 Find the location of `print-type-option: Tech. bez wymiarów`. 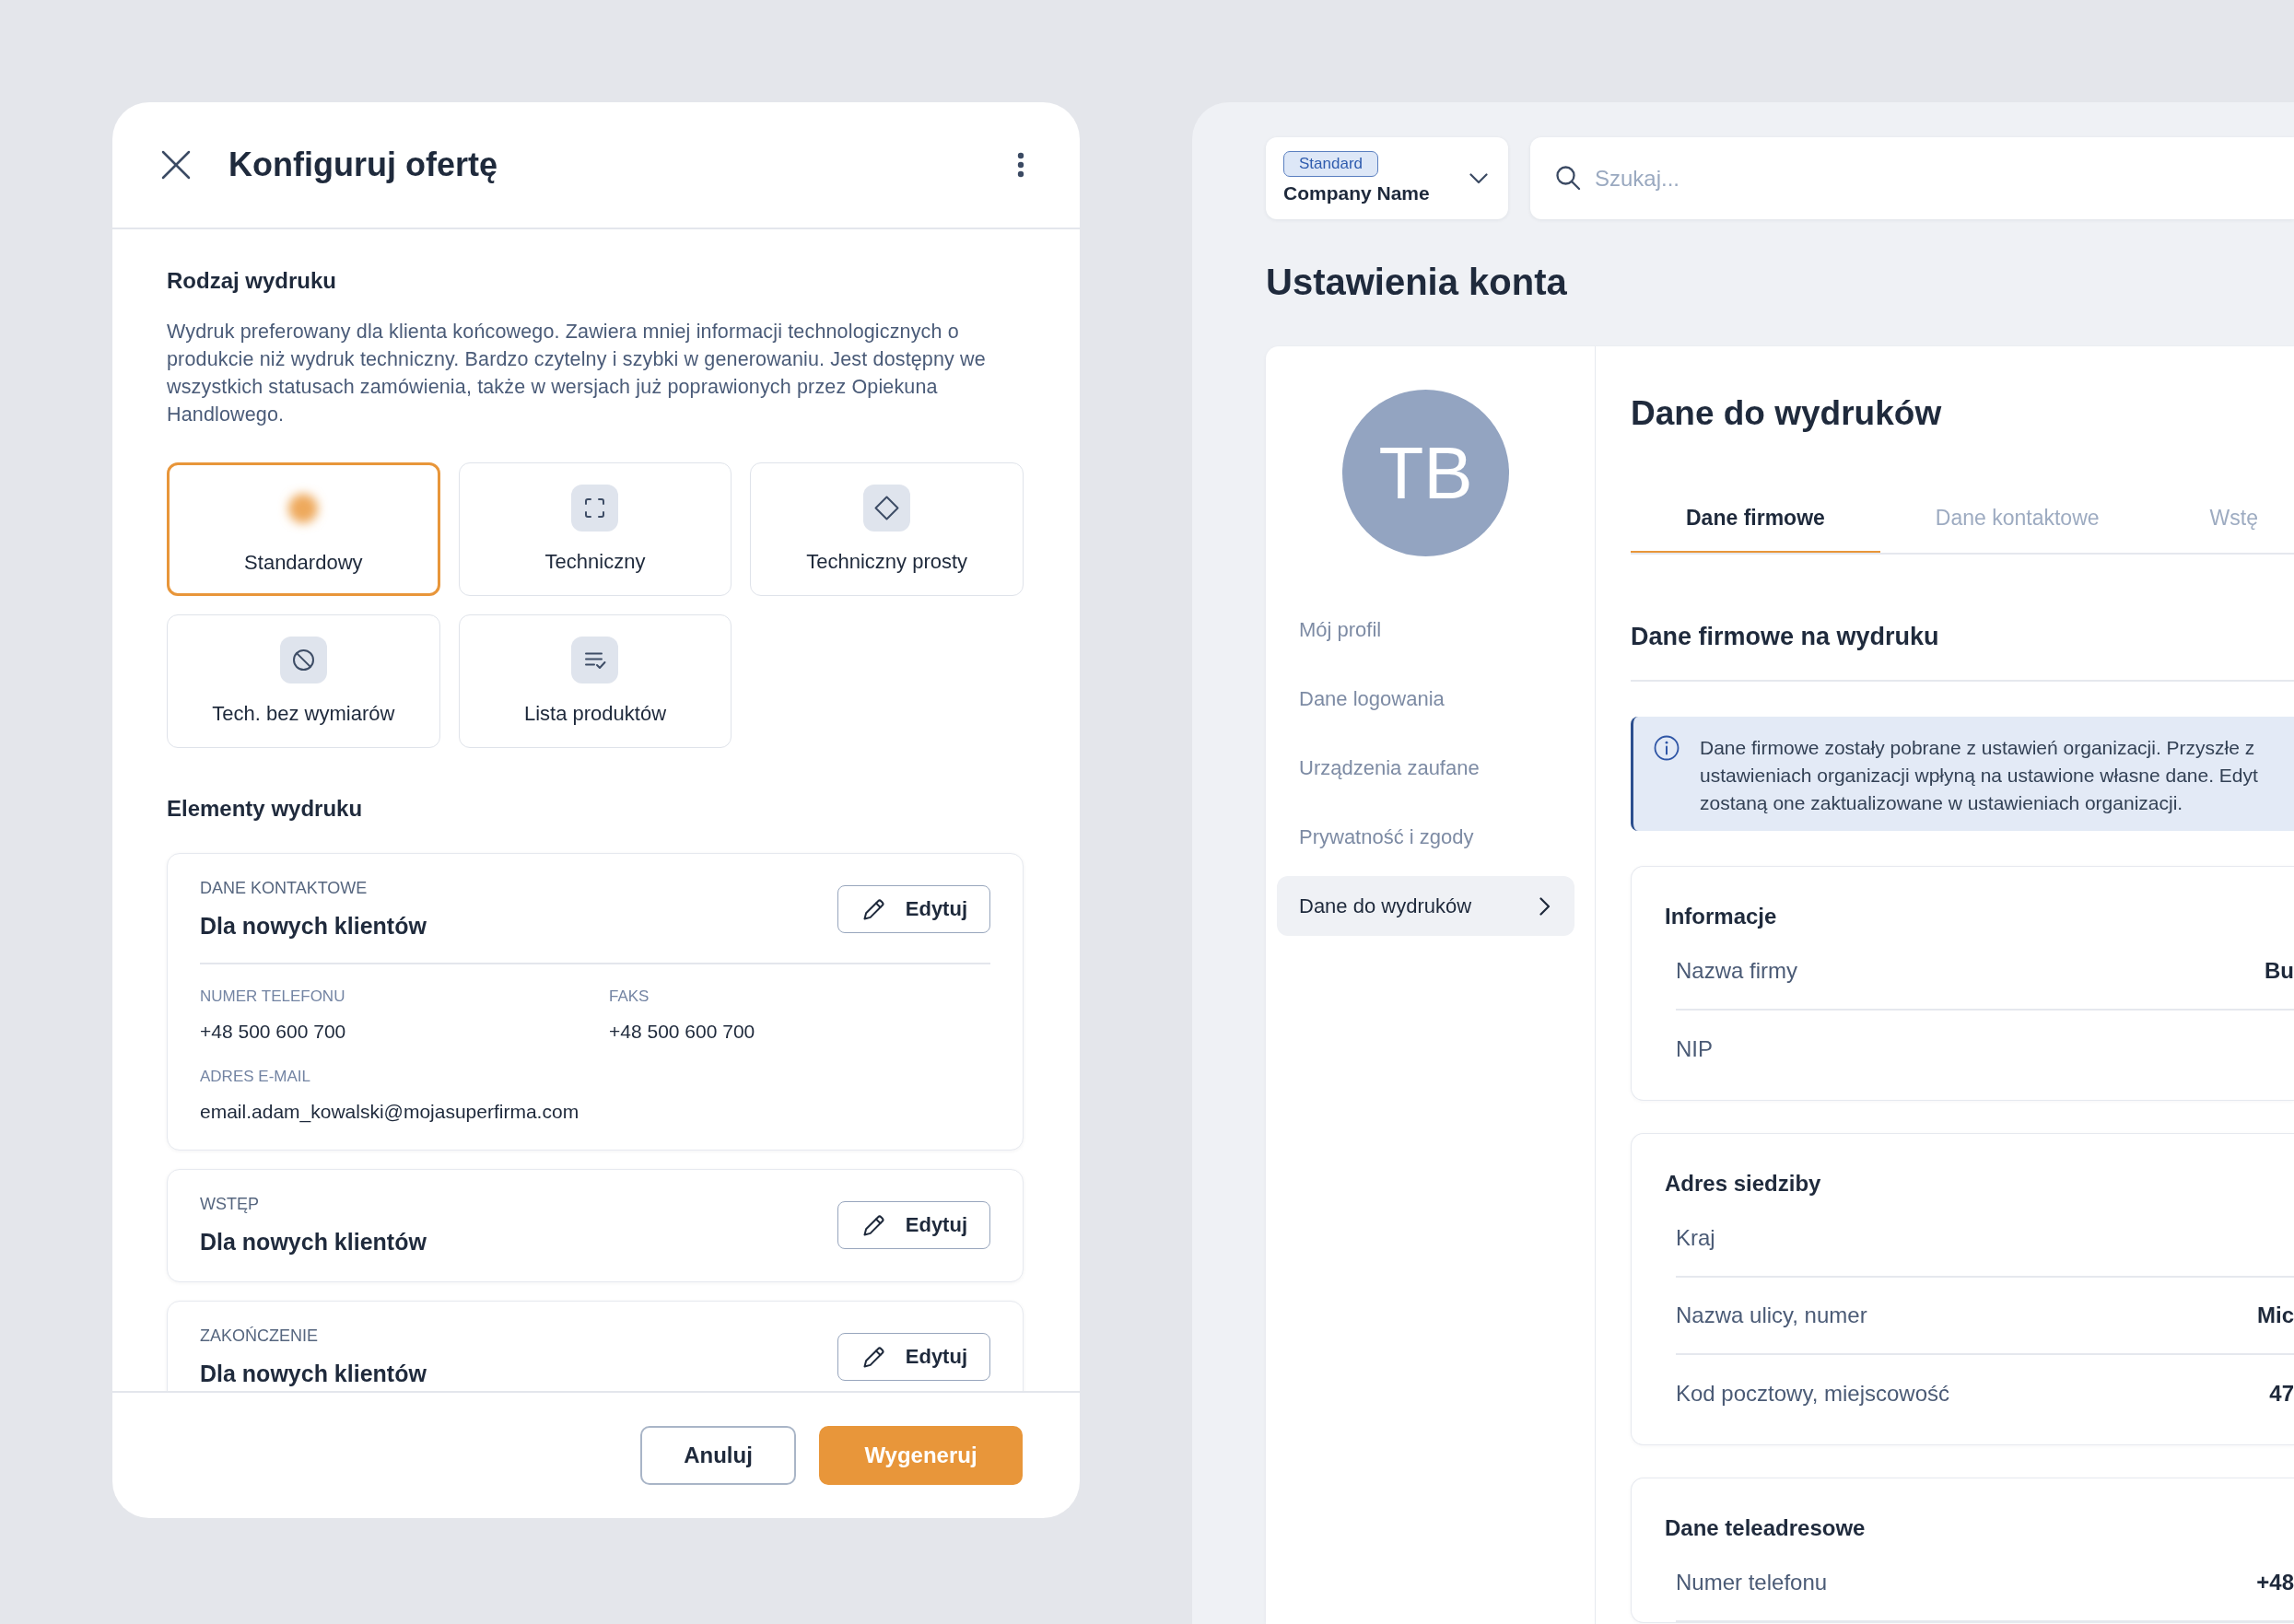

print-type-option: Tech. bez wymiarów is located at coordinates (304, 681).